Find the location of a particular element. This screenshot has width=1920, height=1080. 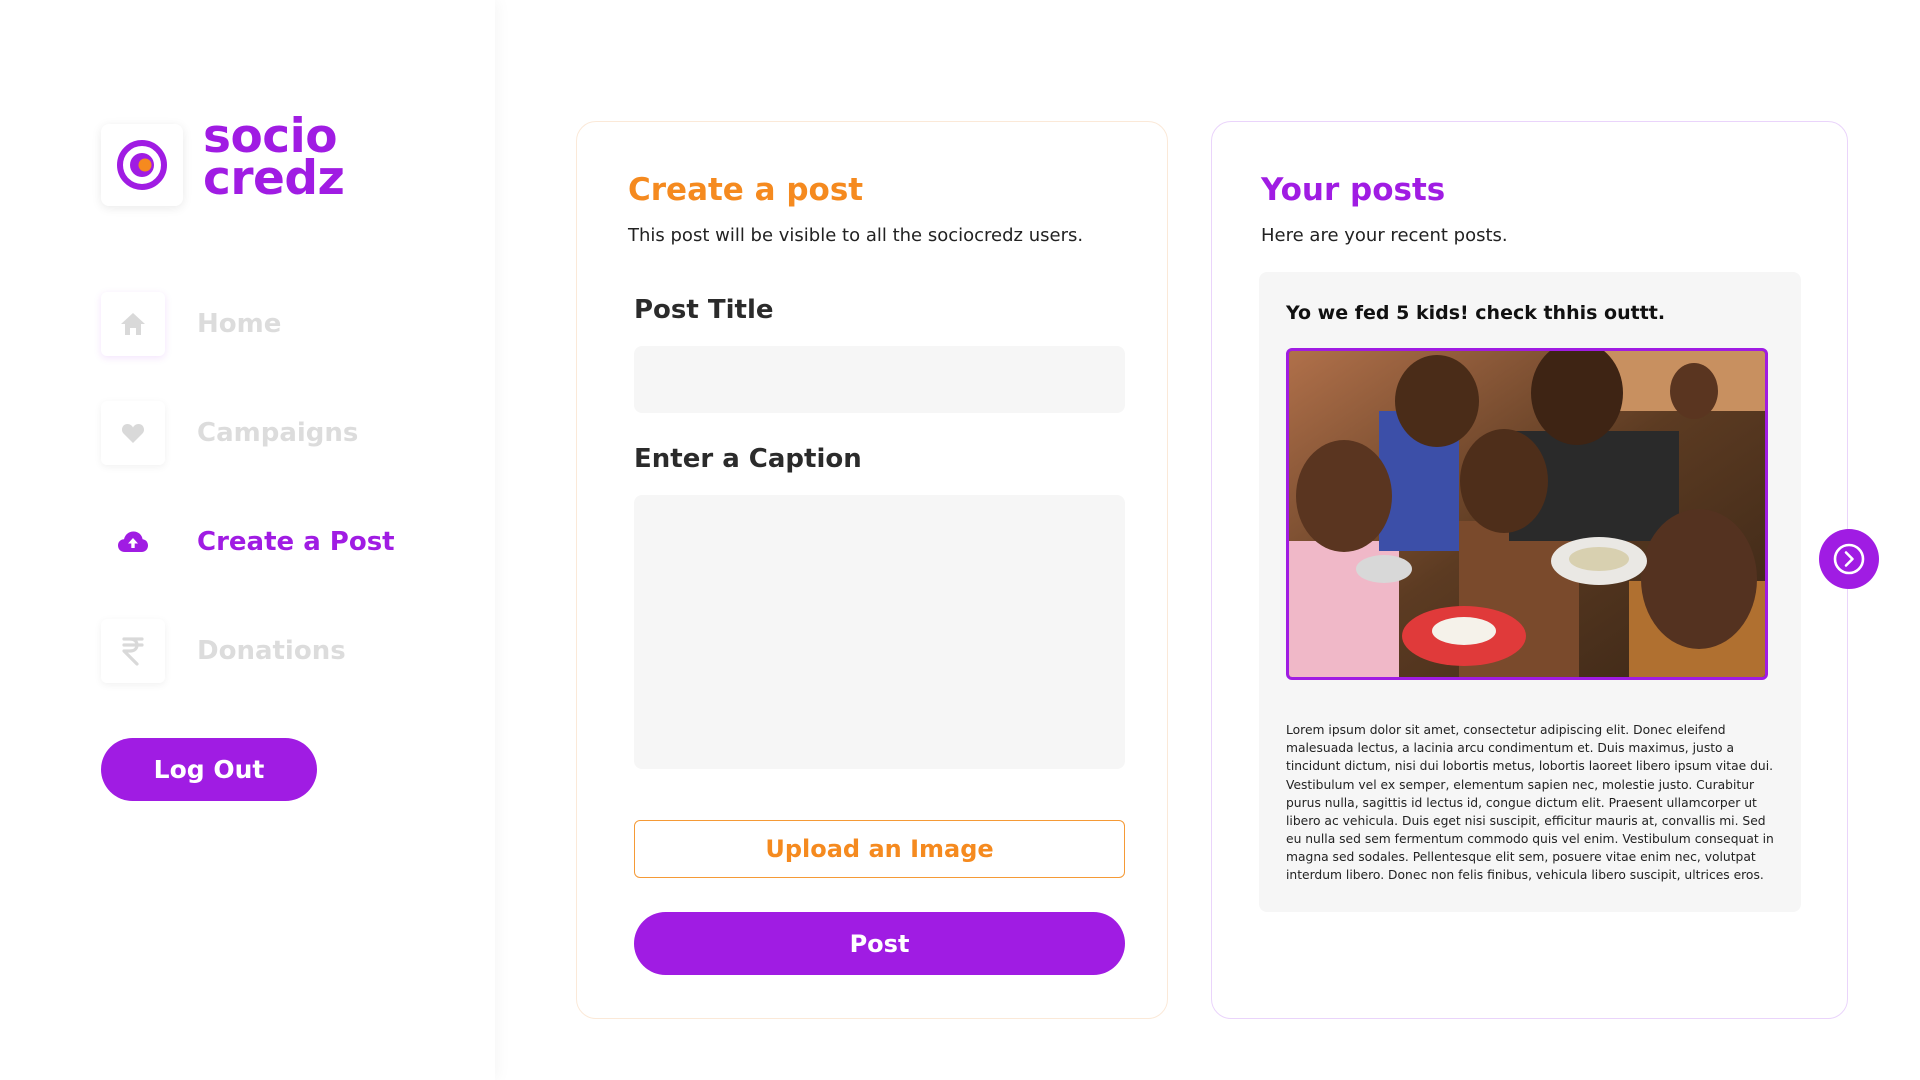

next-post-button is located at coordinates (1849, 559).